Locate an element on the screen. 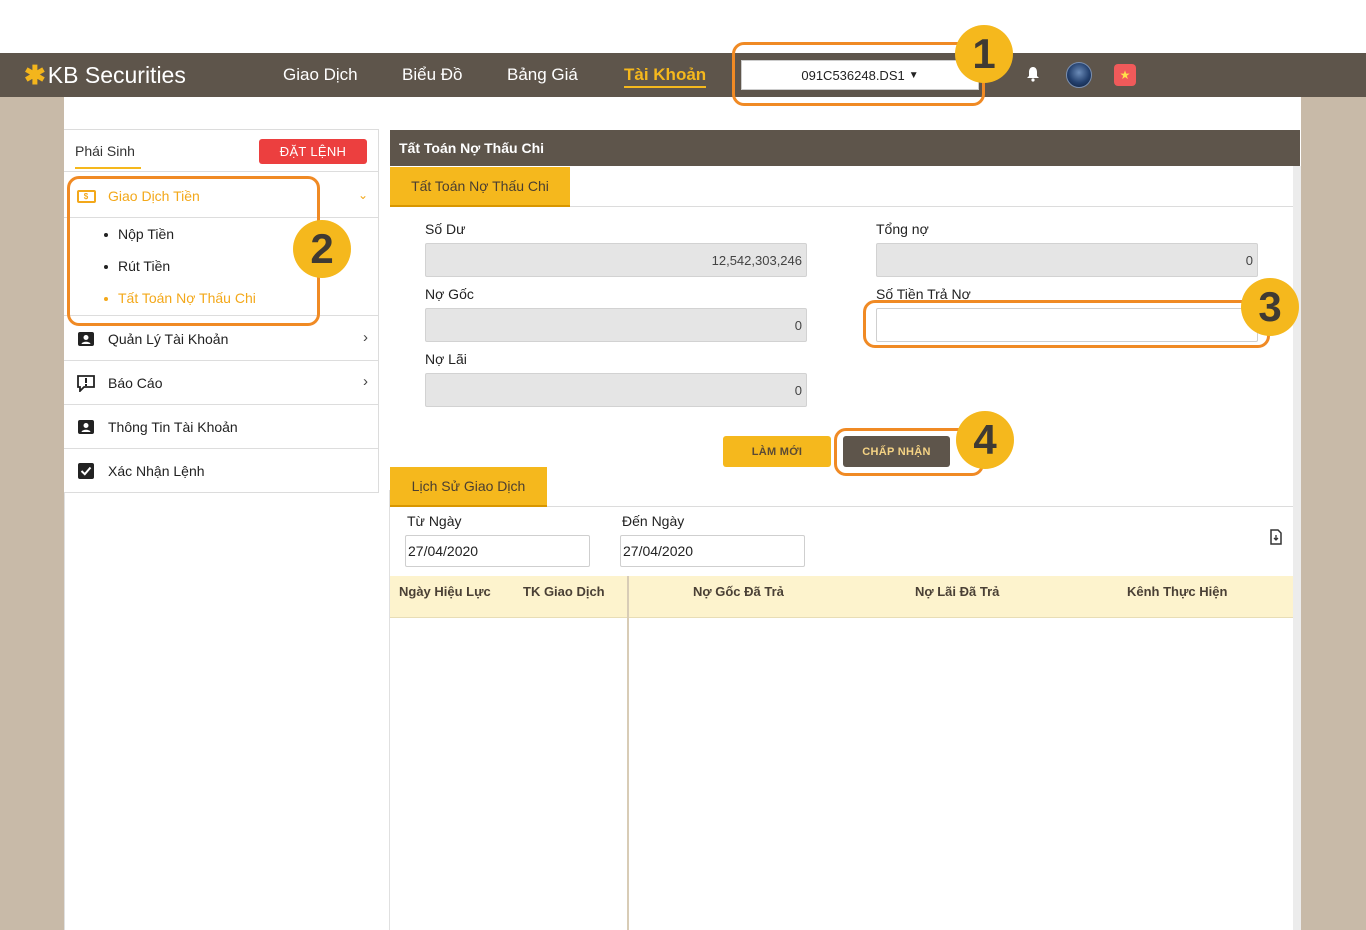 The image size is (1366, 930). column-header: Kênh Thực Hiện is located at coordinates (1177, 591).